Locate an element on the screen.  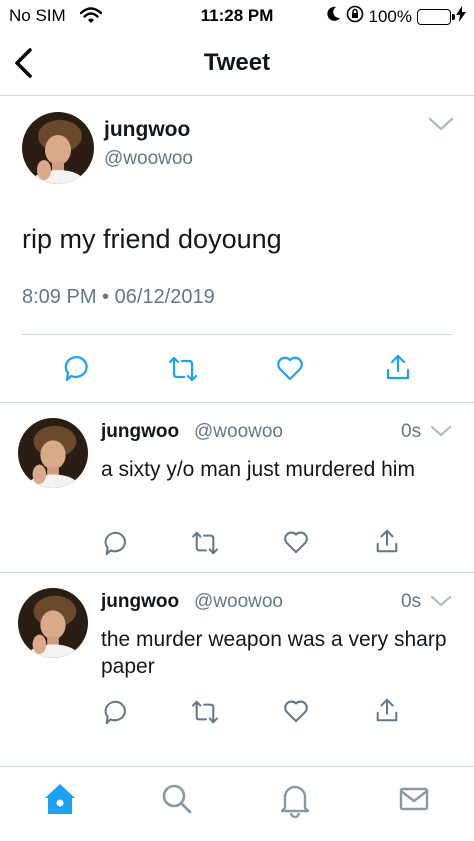
battery-icon is located at coordinates (436, 16).